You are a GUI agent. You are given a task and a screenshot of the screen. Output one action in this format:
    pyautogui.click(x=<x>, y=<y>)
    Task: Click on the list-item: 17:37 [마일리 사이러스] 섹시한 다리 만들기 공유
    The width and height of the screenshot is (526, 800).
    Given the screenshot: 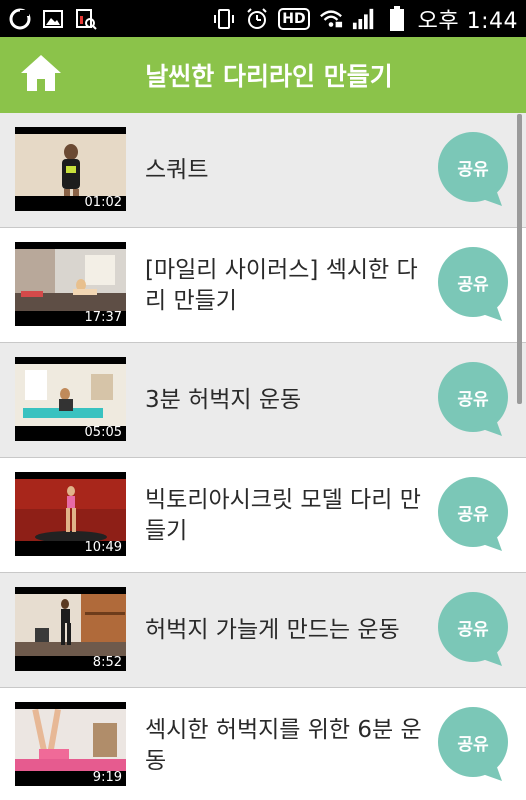 What is the action you would take?
    pyautogui.click(x=263, y=285)
    